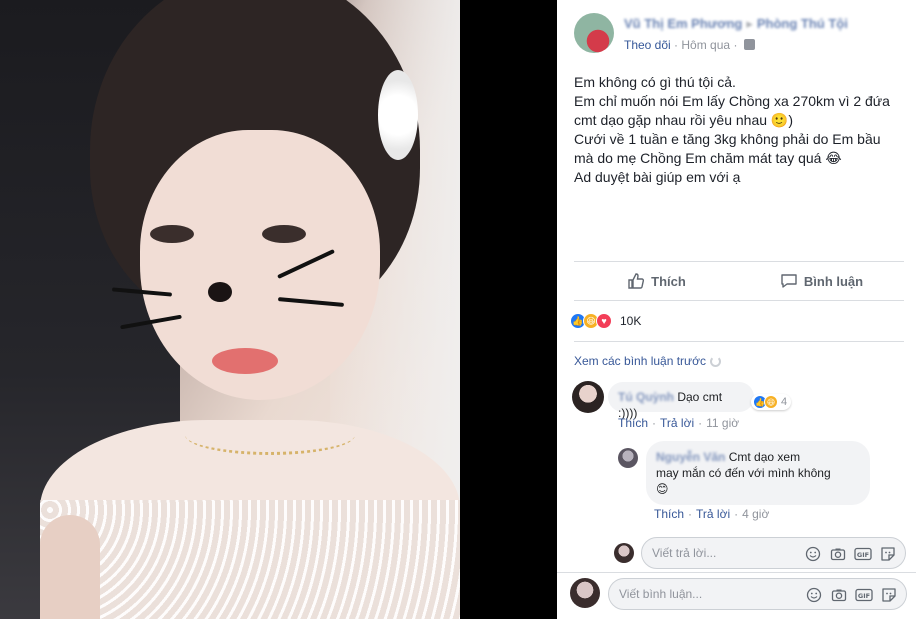 This screenshot has width=916, height=619. Describe the element at coordinates (220, 292) in the screenshot. I see `photo-cat-nose` at that location.